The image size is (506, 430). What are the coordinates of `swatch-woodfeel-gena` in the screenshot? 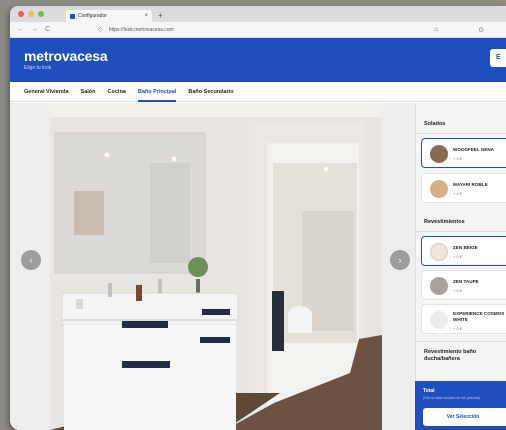 It's located at (439, 154).